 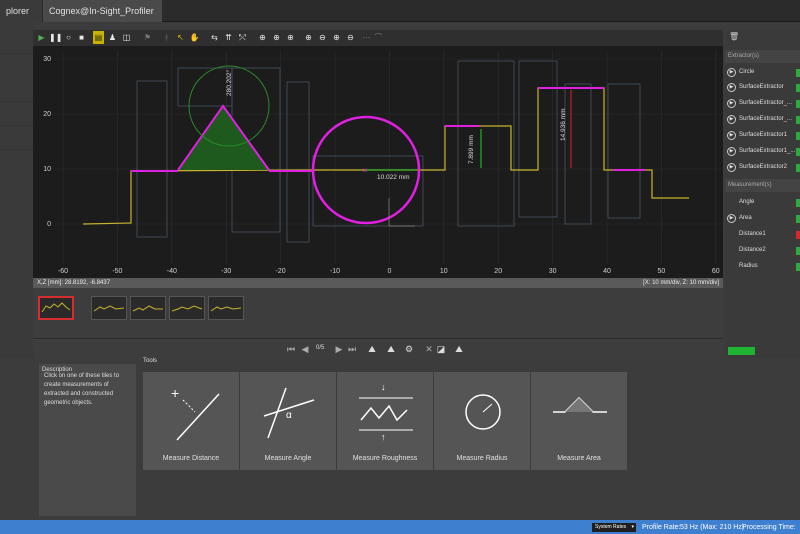 What do you see at coordinates (391, 349) in the screenshot?
I see `profile-alt-icon: ⛰` at bounding box center [391, 349].